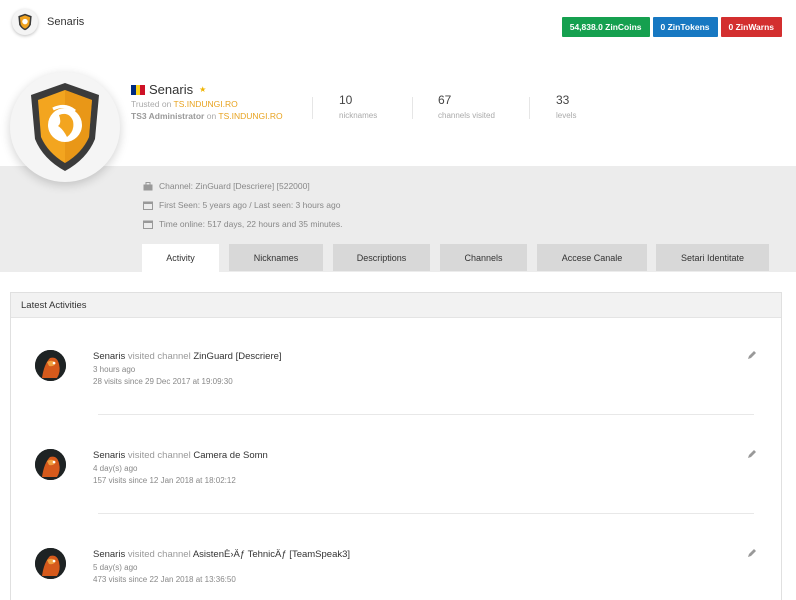 The width and height of the screenshot is (796, 600). What do you see at coordinates (566, 115) in the screenshot?
I see `stat-label: levels` at bounding box center [566, 115].